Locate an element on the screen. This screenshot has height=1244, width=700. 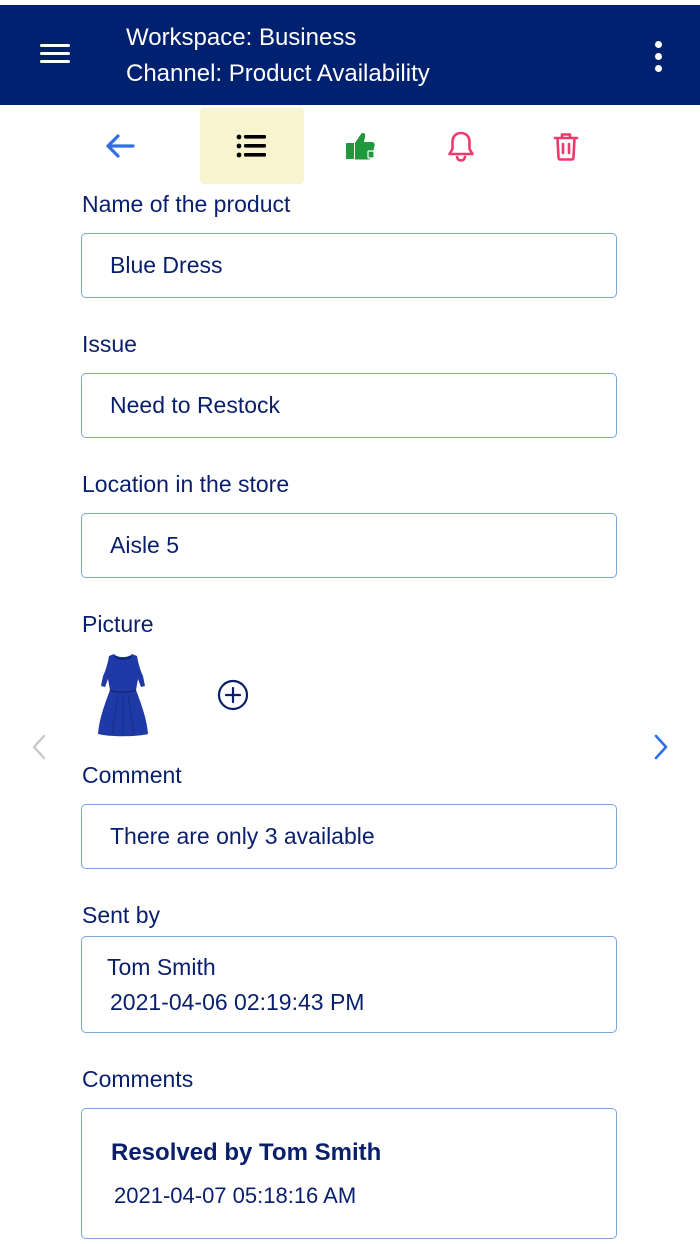
chevron-right-icon is located at coordinates (660, 747).